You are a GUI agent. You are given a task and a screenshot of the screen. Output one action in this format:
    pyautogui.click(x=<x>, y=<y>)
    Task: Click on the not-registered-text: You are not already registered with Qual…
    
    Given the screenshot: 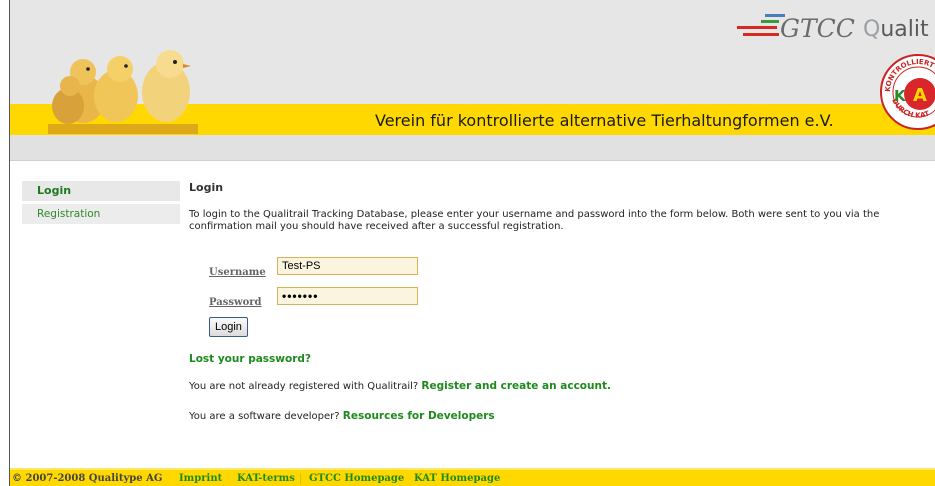 What is the action you would take?
    pyautogui.click(x=304, y=386)
    